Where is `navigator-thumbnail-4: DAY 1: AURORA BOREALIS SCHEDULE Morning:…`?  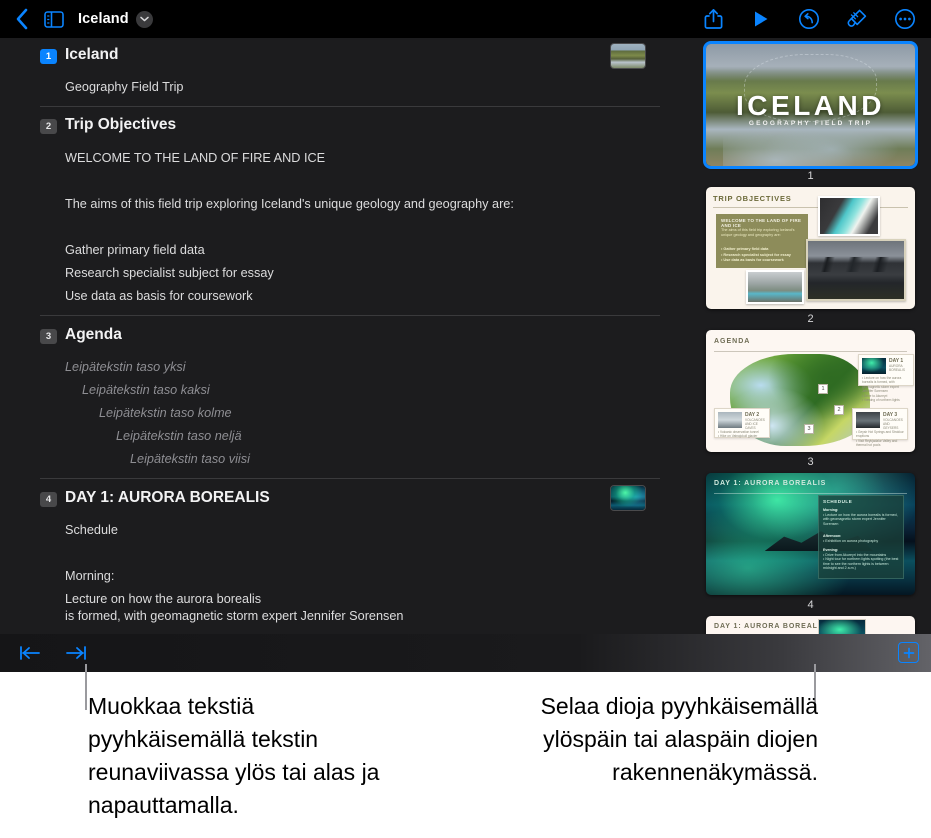
navigator-thumbnail-4: DAY 1: AURORA BOREALIS SCHEDULE Morning:… is located at coordinates (810, 534).